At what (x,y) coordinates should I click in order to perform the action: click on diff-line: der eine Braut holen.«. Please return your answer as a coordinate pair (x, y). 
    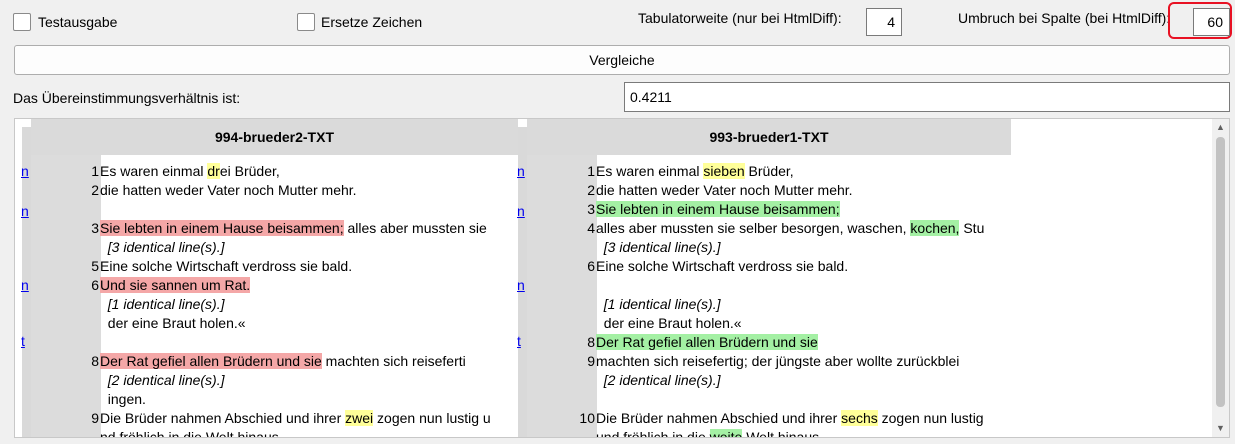
    Looking at the image, I should click on (672, 323).